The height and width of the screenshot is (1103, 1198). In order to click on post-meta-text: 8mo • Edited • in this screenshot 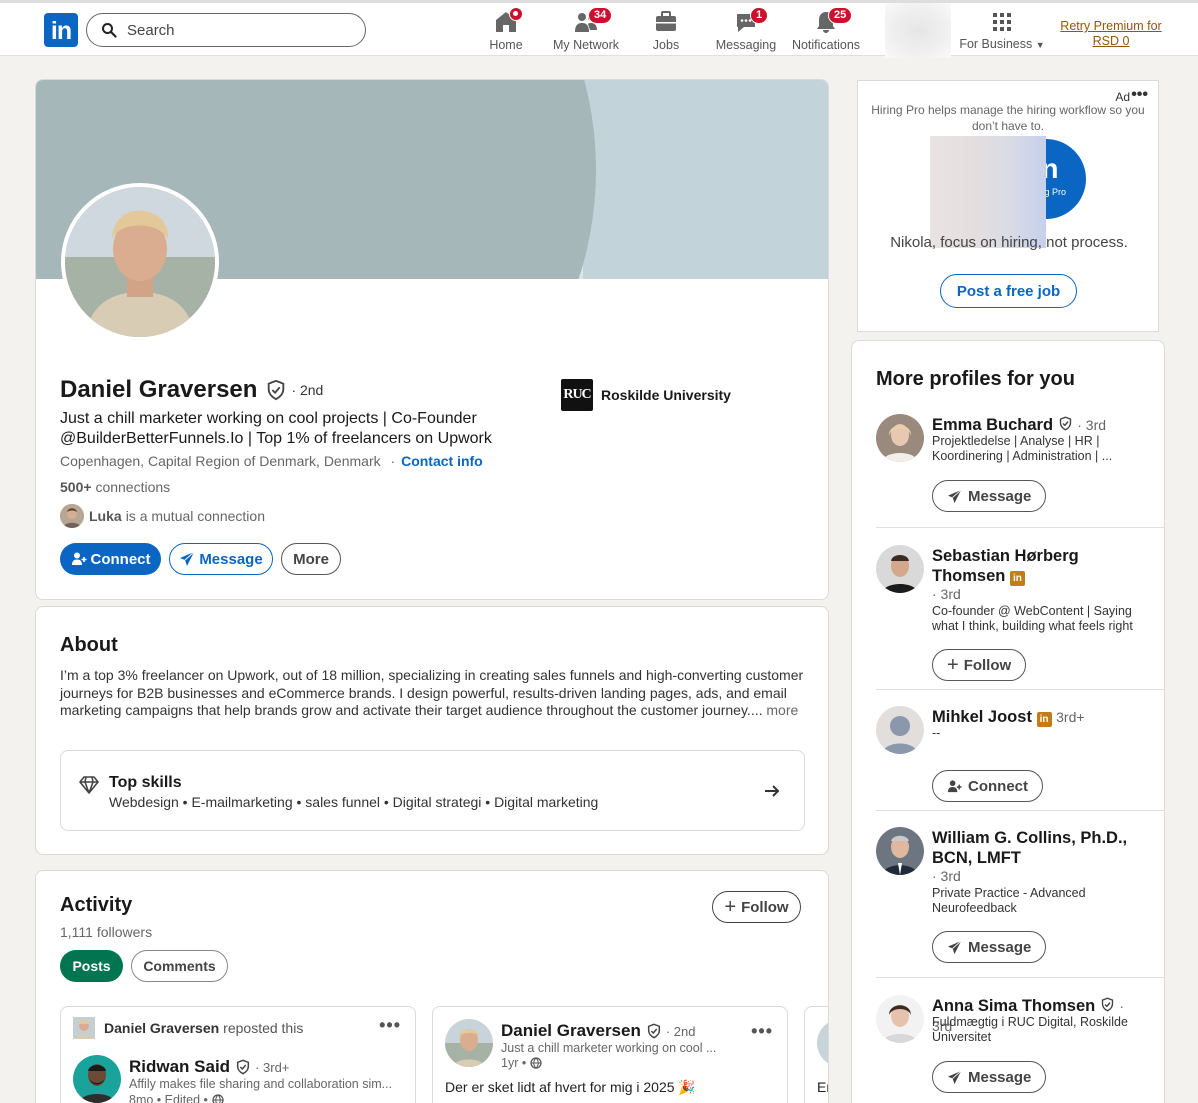, I will do `click(168, 1098)`.